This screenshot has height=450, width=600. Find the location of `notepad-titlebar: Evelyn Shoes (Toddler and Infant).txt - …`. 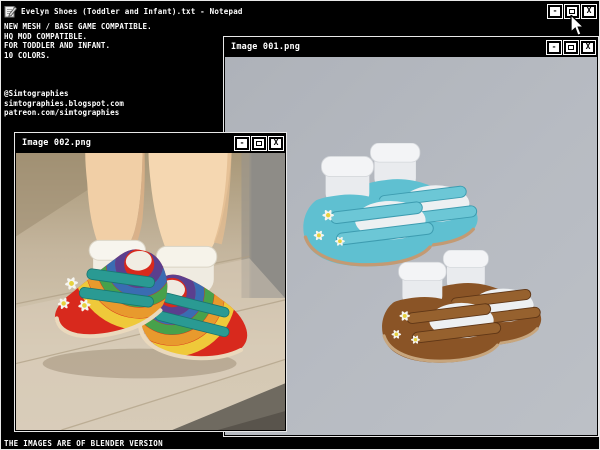

notepad-titlebar: Evelyn Shoes (Toddler and Infant).txt - … is located at coordinates (300, 11).